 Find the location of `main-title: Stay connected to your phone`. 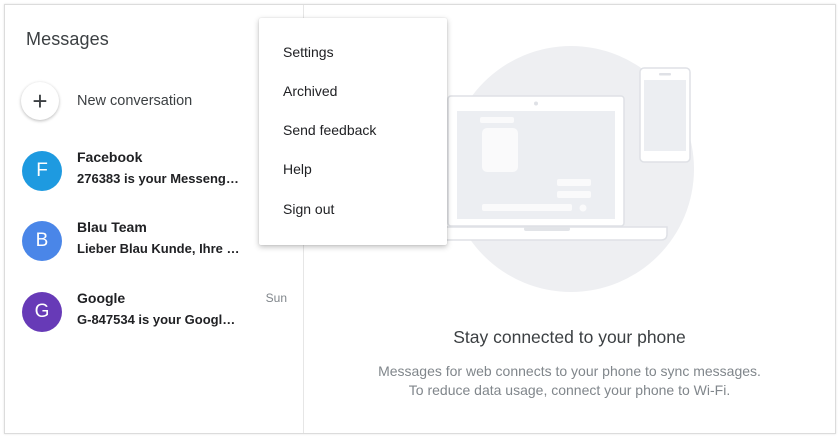

main-title: Stay connected to your phone is located at coordinates (569, 337).